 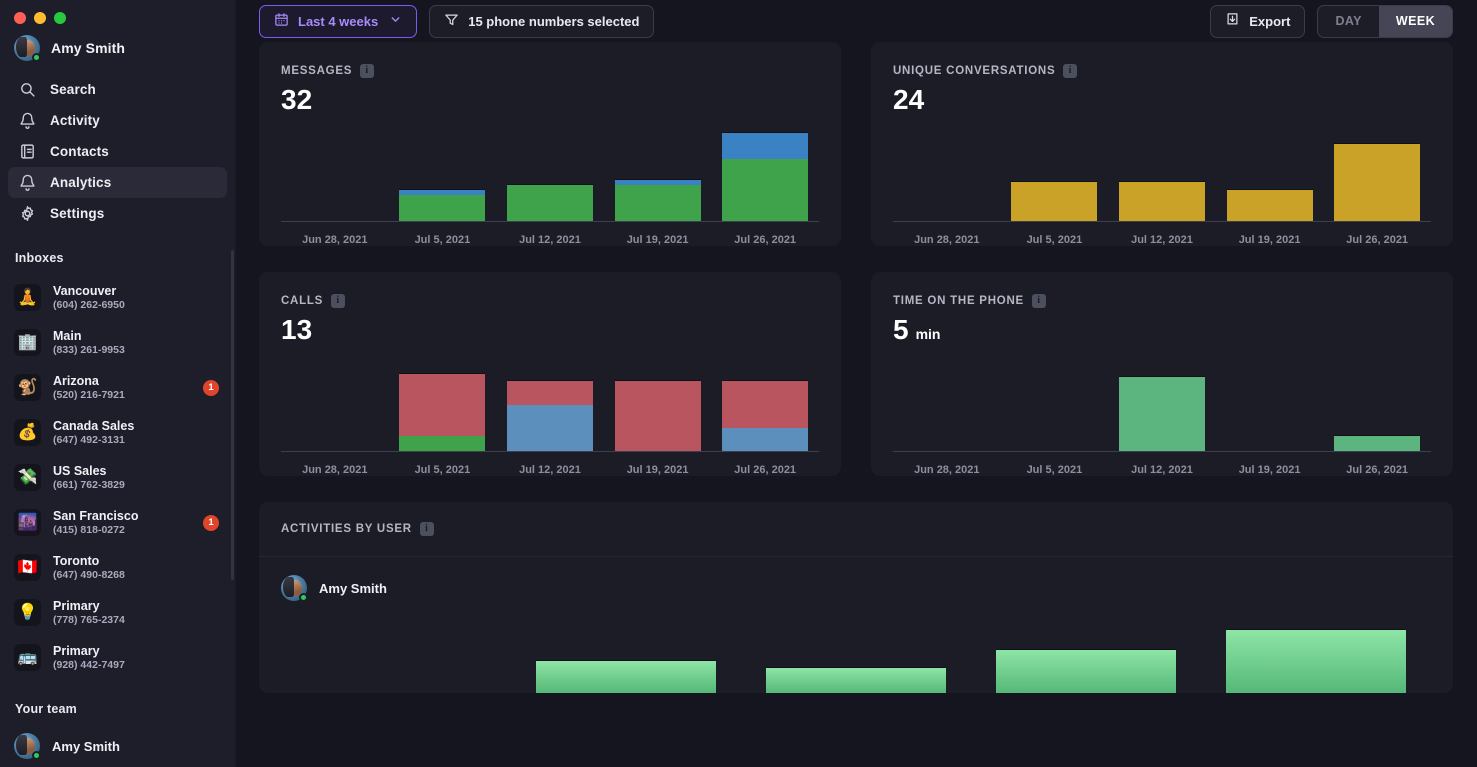 I want to click on list-item: 🌆 San Francisco (415) 818-0272 1, so click(x=117, y=522).